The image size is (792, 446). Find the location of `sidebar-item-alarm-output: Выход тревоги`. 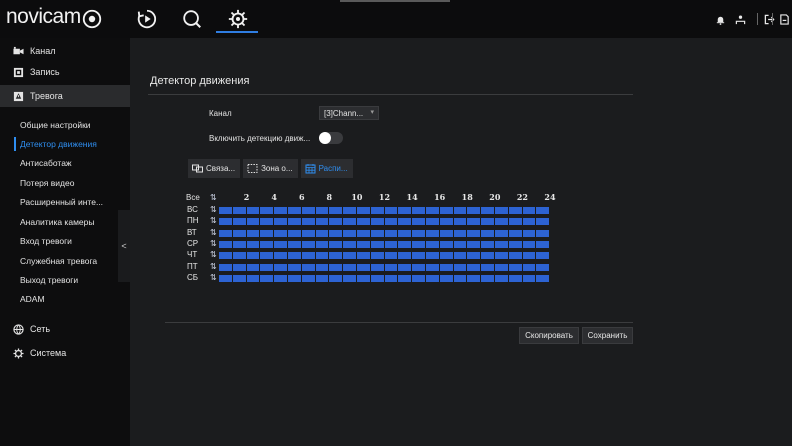

sidebar-item-alarm-output: Выход тревоги is located at coordinates (65, 280).